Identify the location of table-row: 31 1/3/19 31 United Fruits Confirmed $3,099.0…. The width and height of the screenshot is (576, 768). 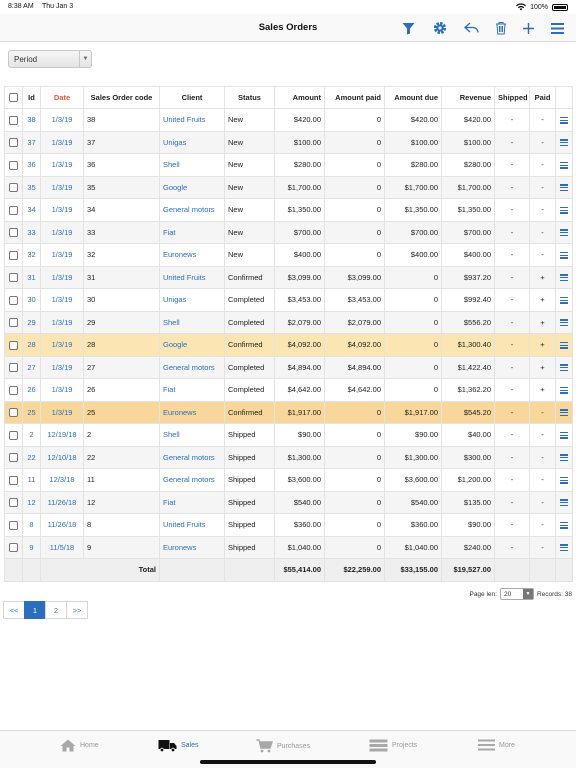
(288, 277).